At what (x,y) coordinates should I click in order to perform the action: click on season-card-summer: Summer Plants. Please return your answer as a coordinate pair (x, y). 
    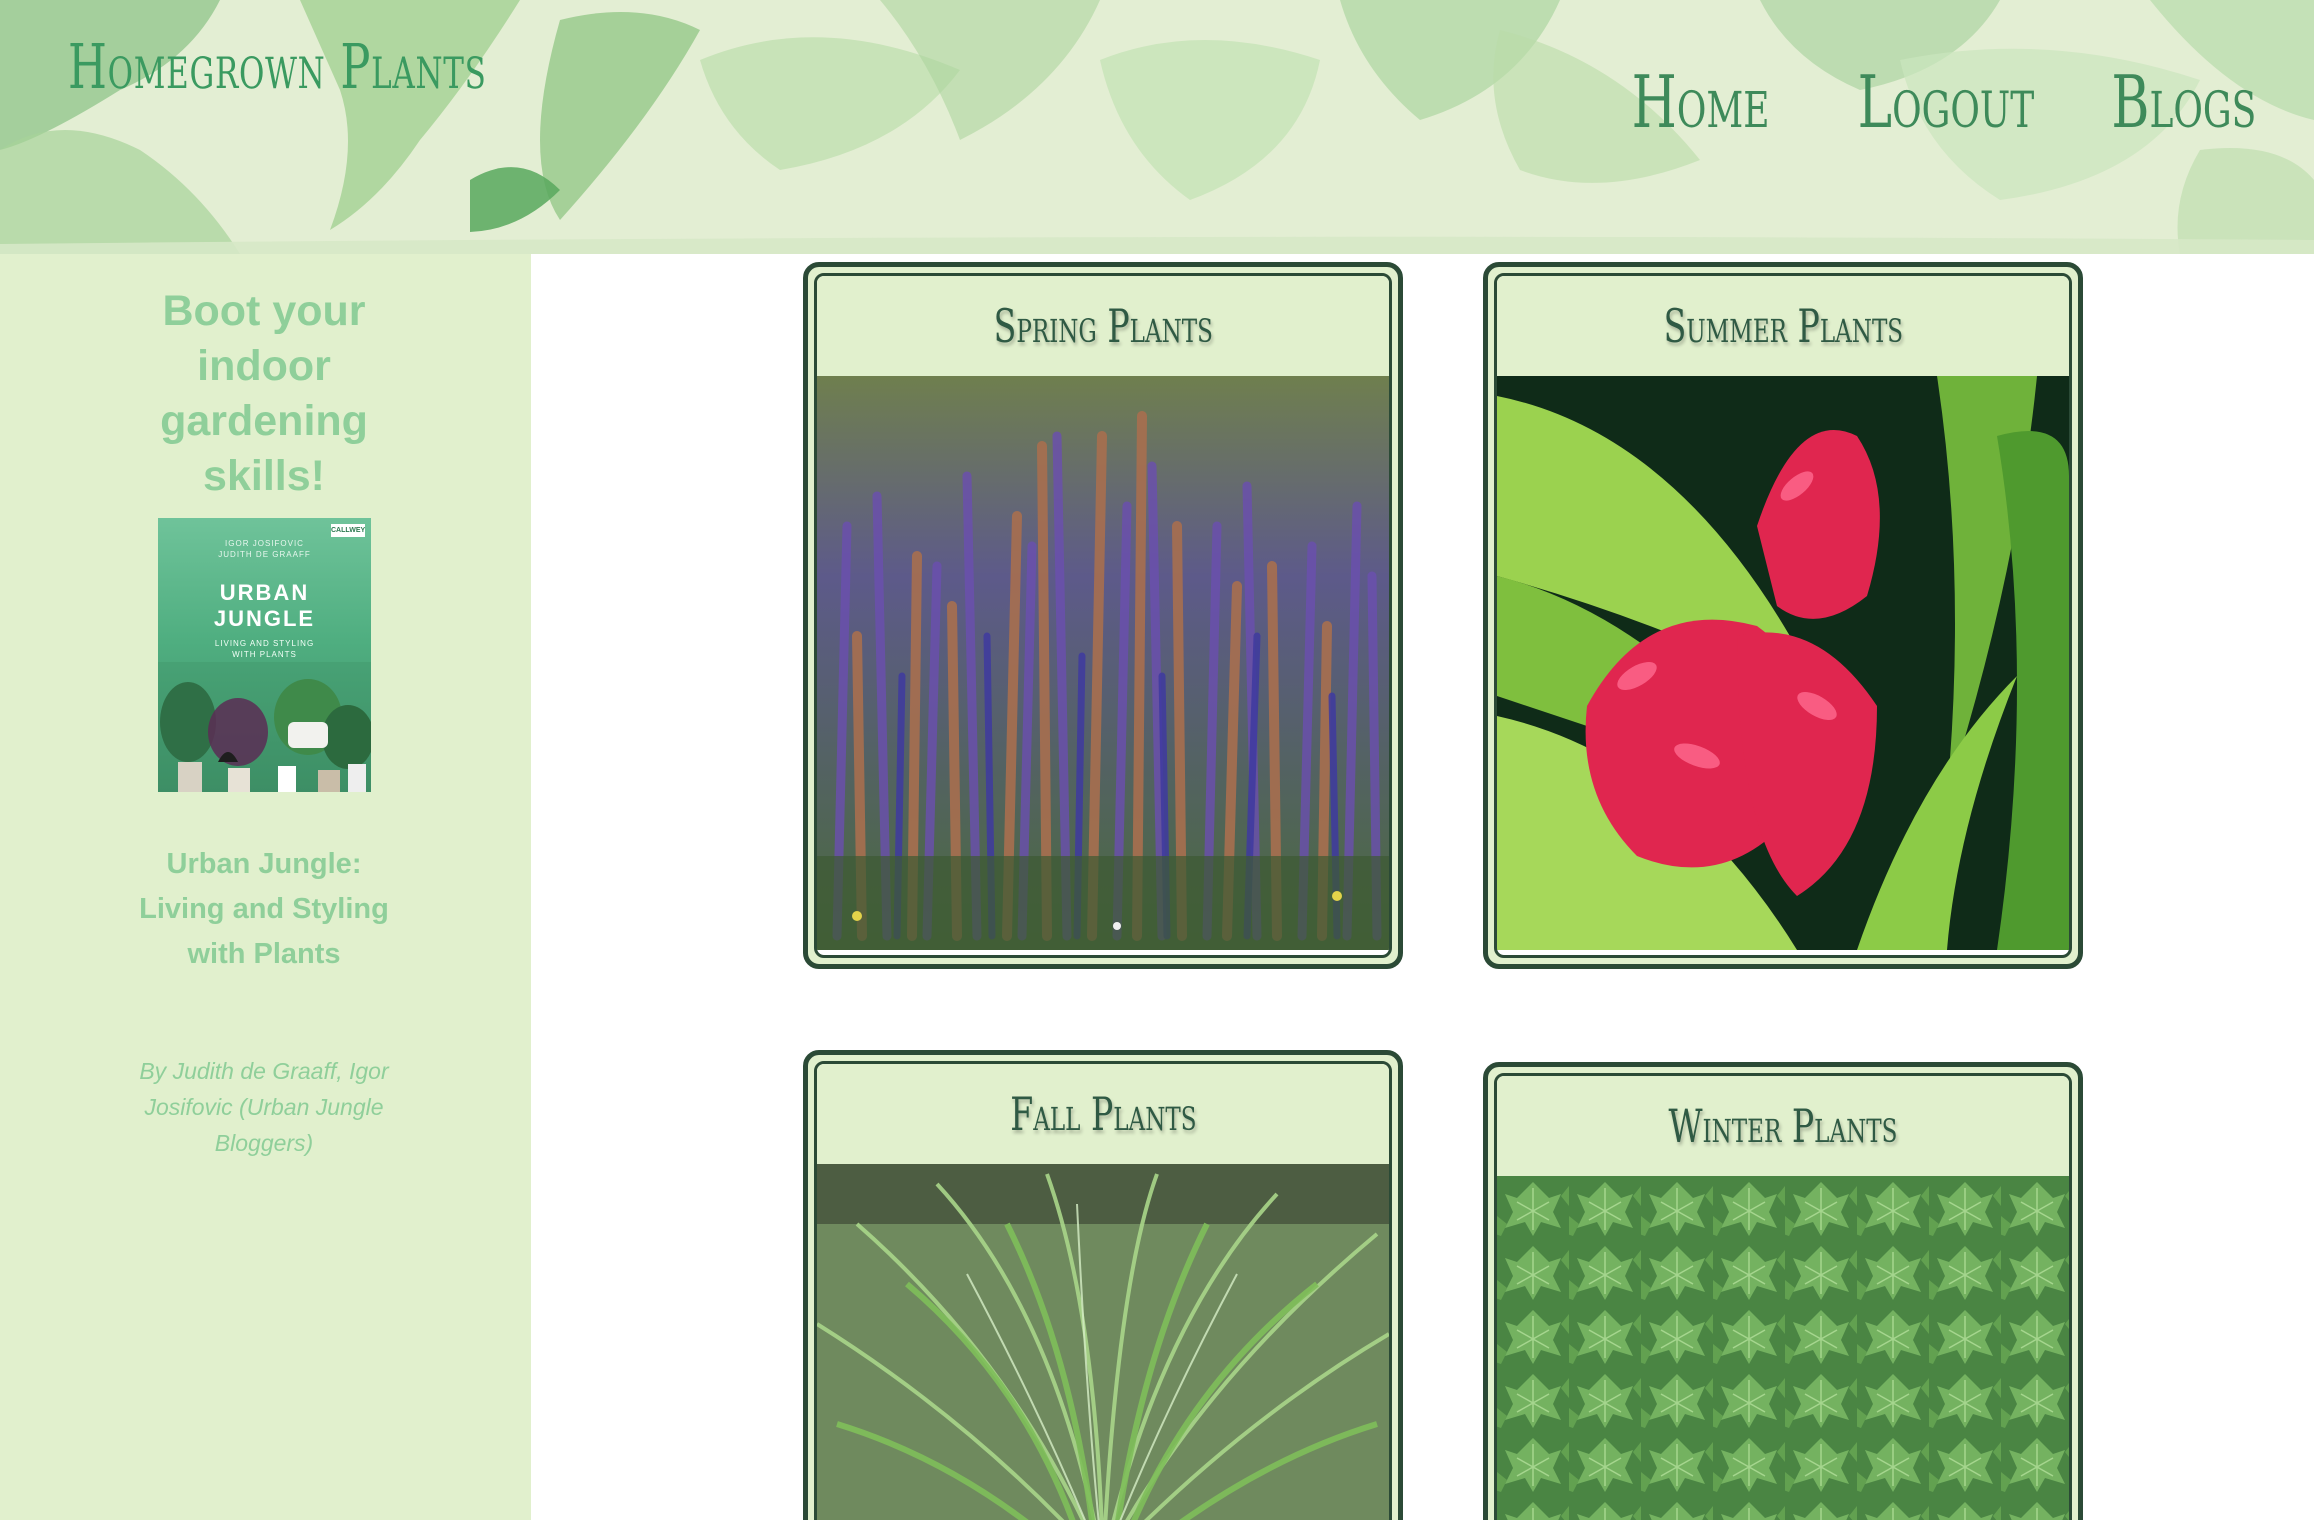
    Looking at the image, I should click on (1783, 615).